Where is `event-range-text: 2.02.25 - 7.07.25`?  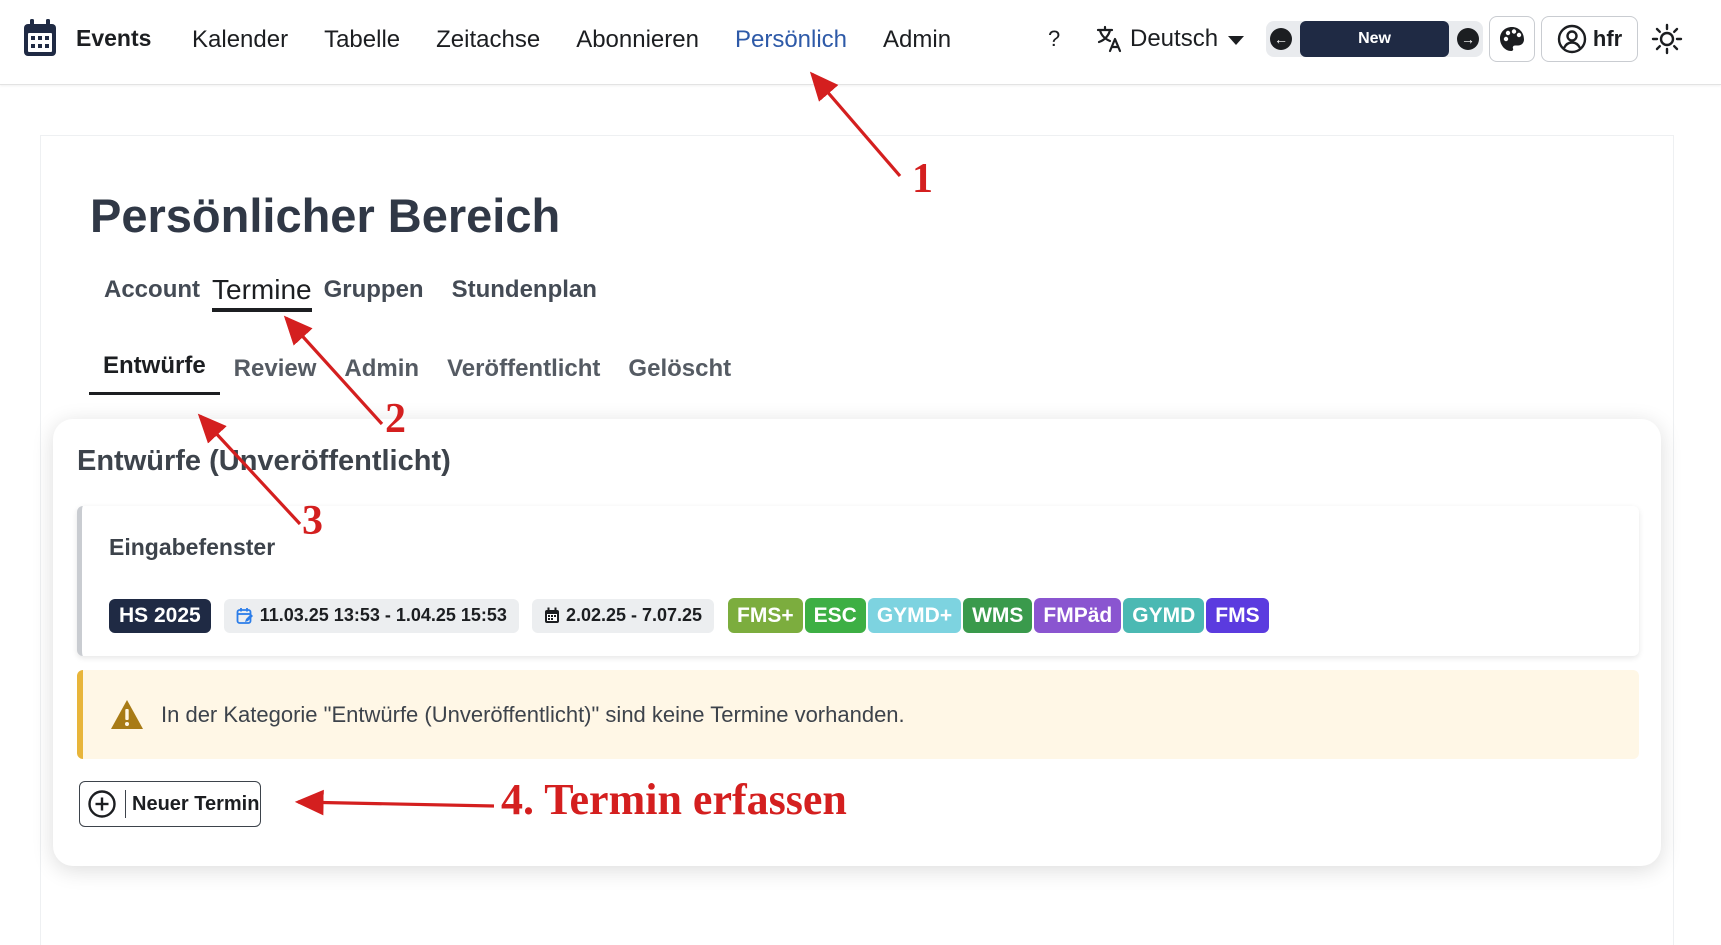 event-range-text: 2.02.25 - 7.07.25 is located at coordinates (634, 615).